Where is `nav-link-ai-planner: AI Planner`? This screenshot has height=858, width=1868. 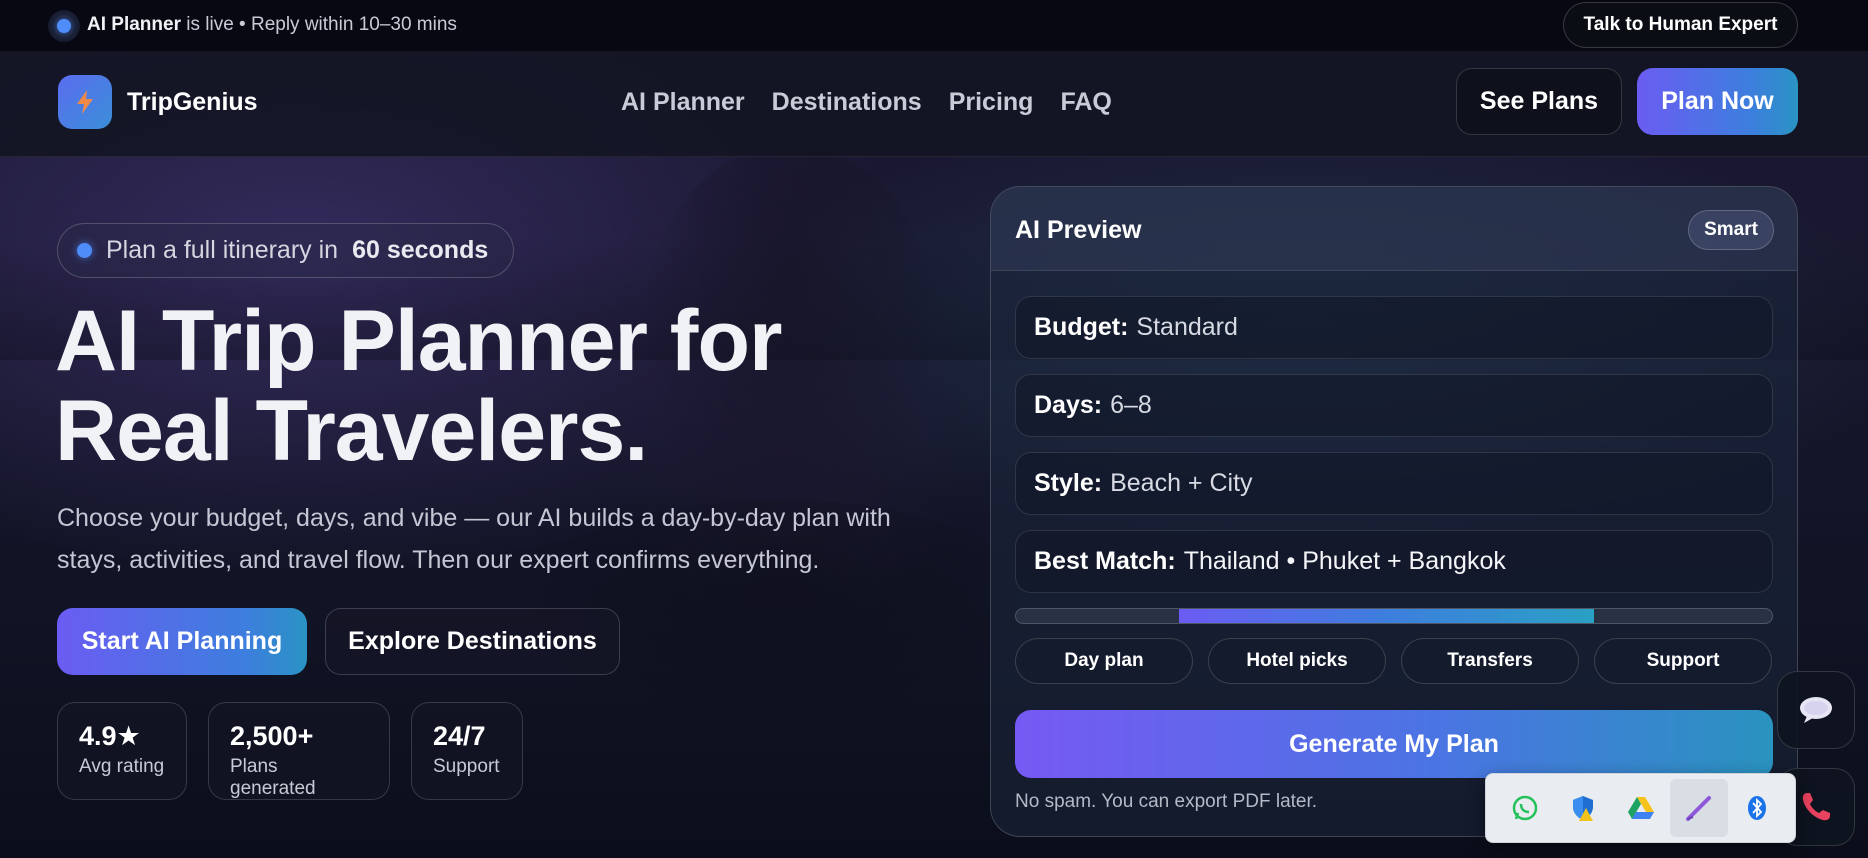
nav-link-ai-planner: AI Planner is located at coordinates (683, 102).